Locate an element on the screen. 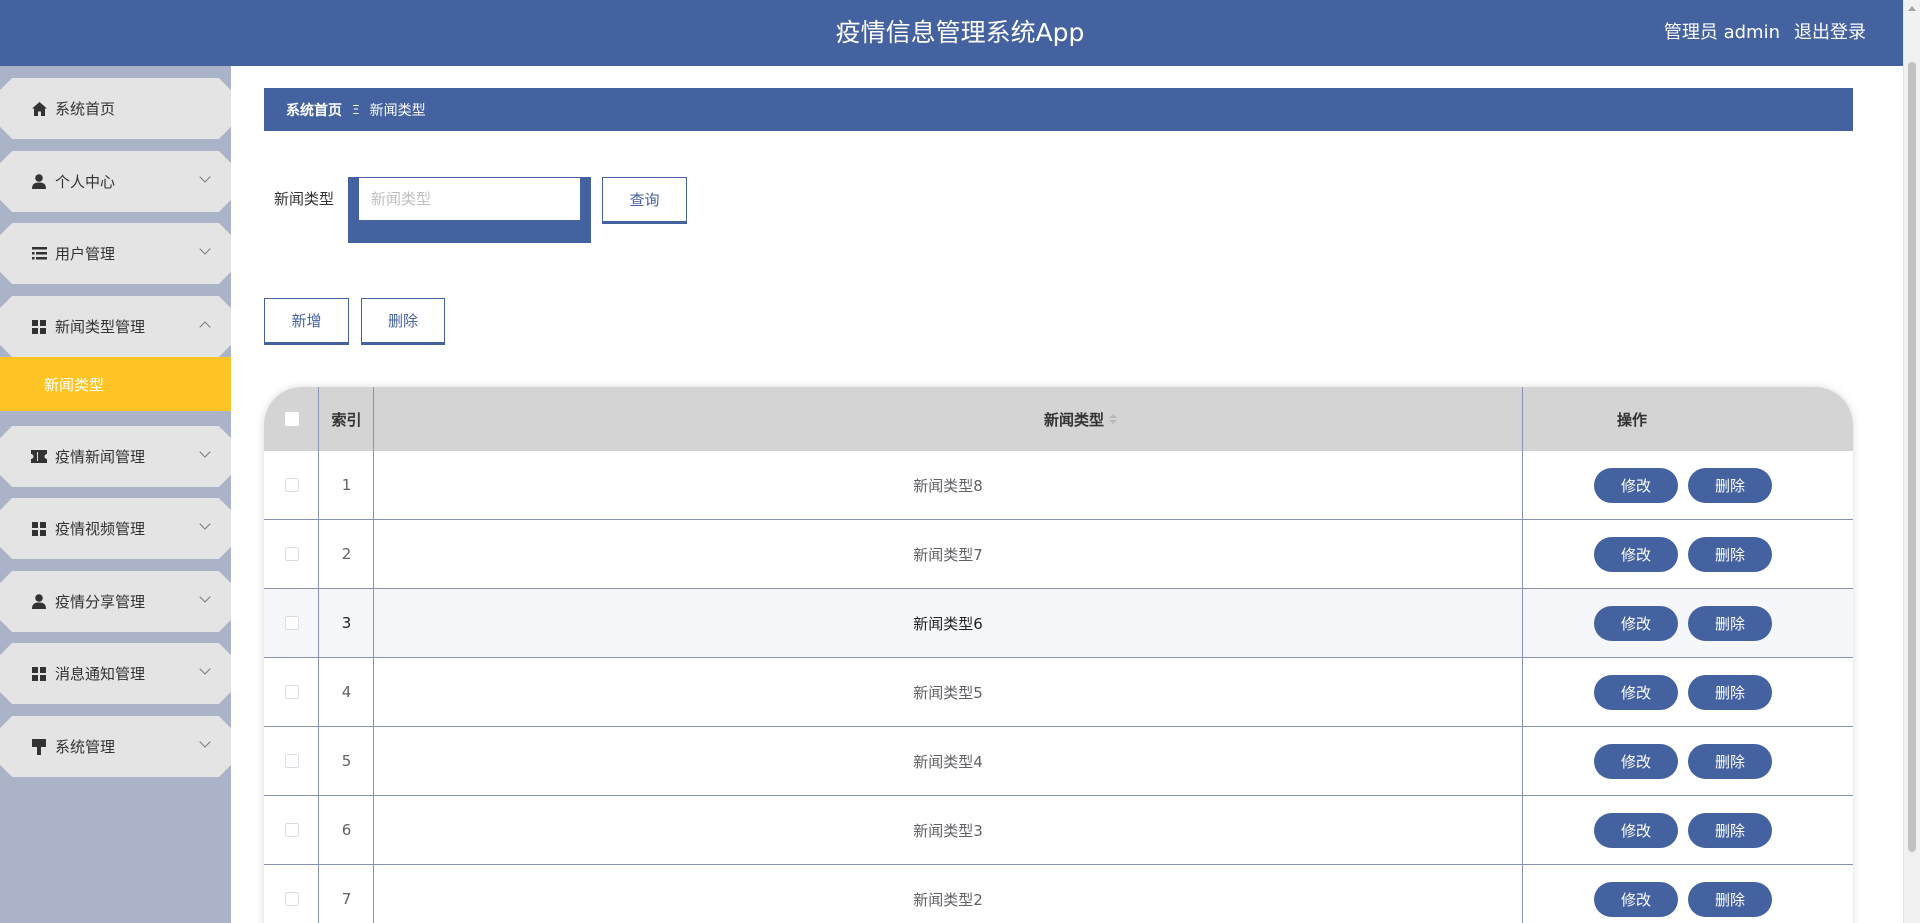 Image resolution: width=1920 pixels, height=923 pixels. breadcrumb-home: 系统首页 is located at coordinates (314, 110).